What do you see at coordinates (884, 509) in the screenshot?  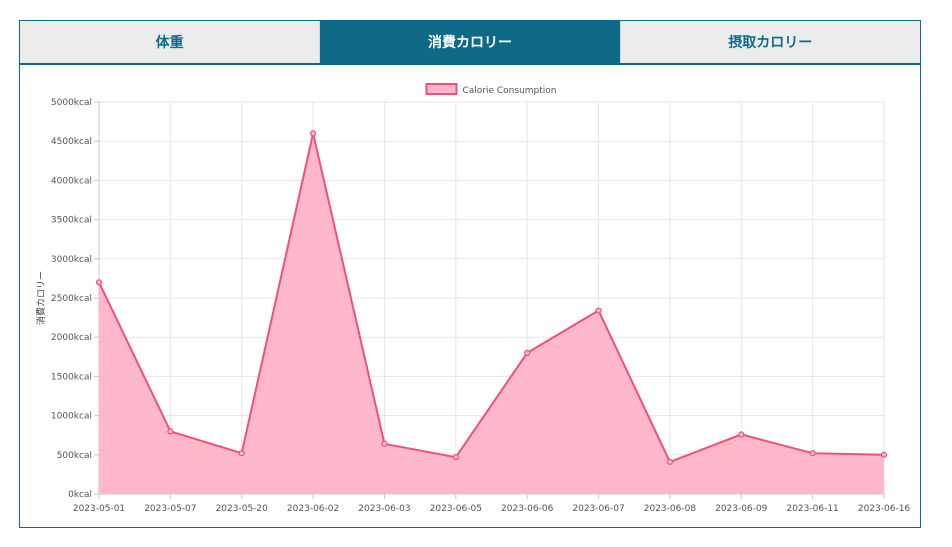 I see `x-tick-label: 2023-06-16` at bounding box center [884, 509].